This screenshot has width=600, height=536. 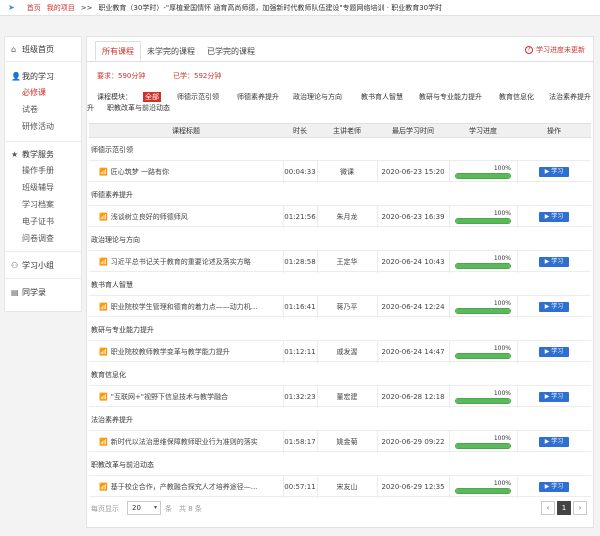 What do you see at coordinates (32, 76) in the screenshot?
I see `sidebar-item-my-study: 👤 我的学习` at bounding box center [32, 76].